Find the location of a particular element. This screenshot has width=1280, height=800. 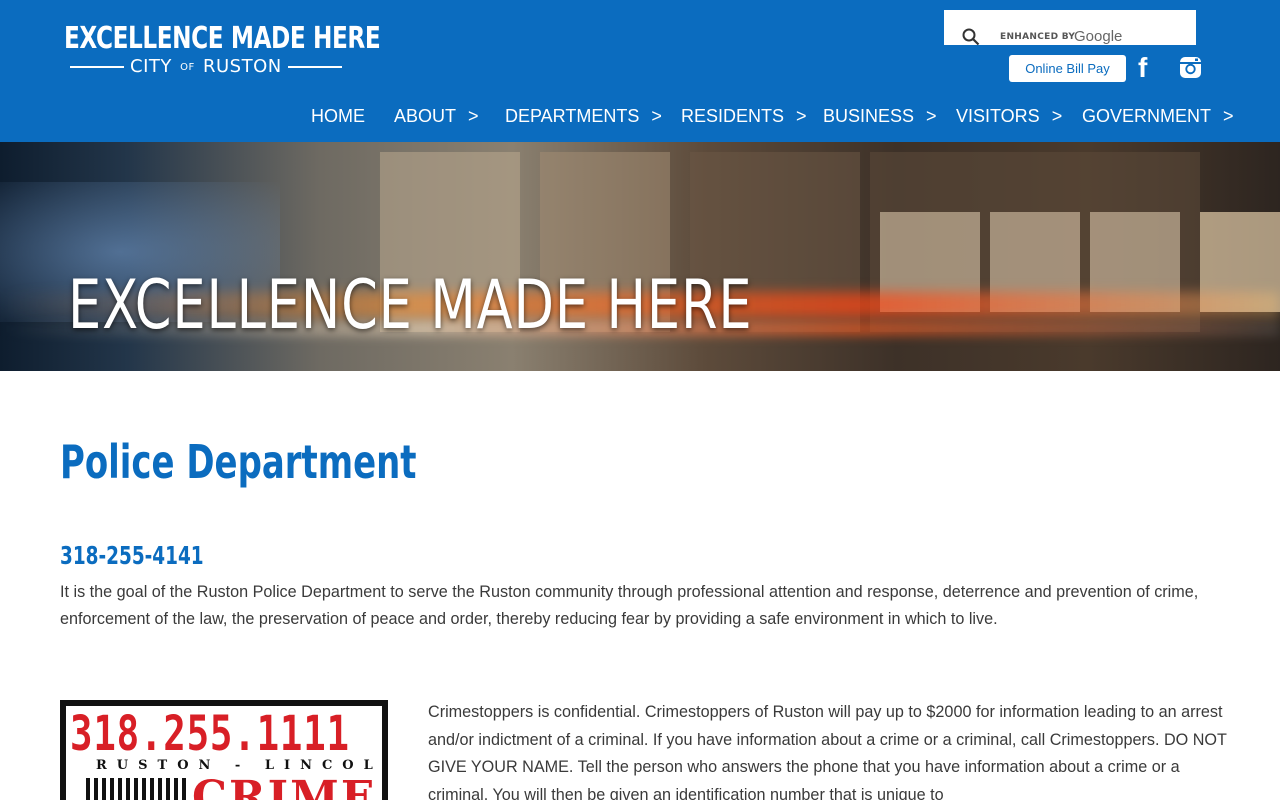

nav-item-residents: RESIDENTS > is located at coordinates (744, 116).